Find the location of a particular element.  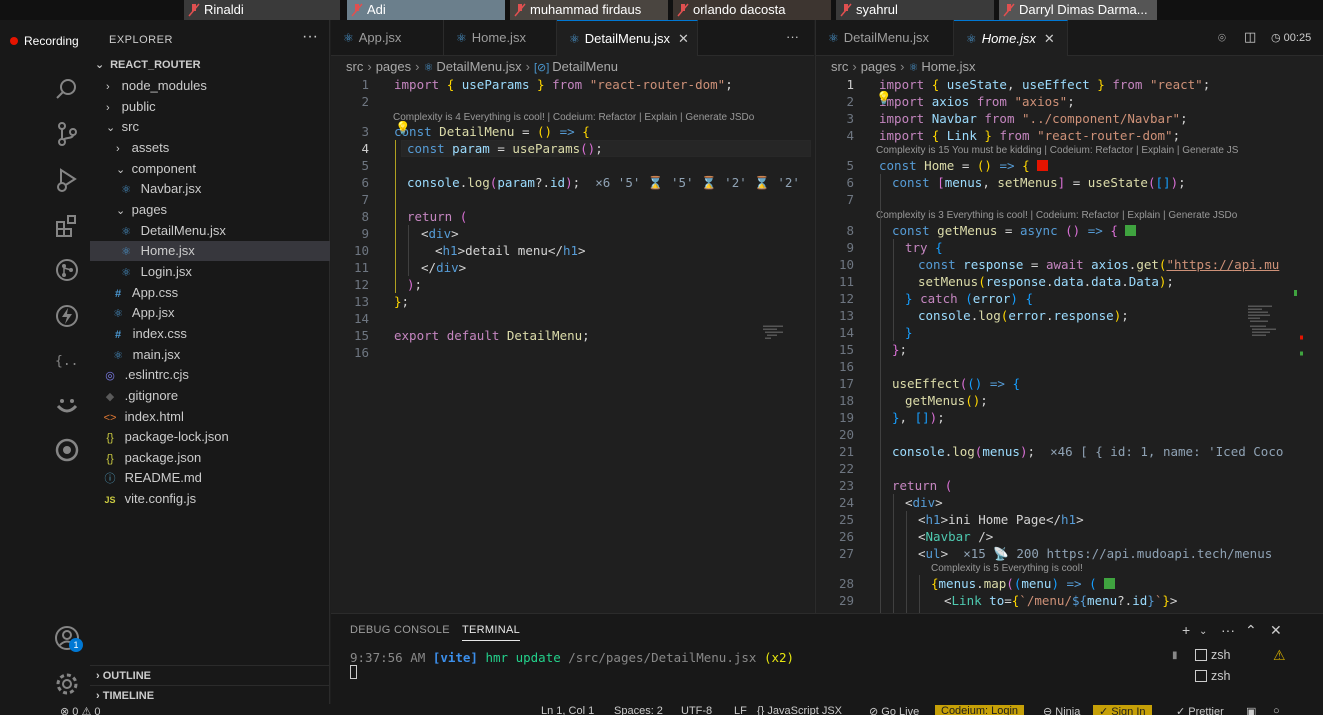

codeium-login-button: Codeium: Login is located at coordinates (980, 710).